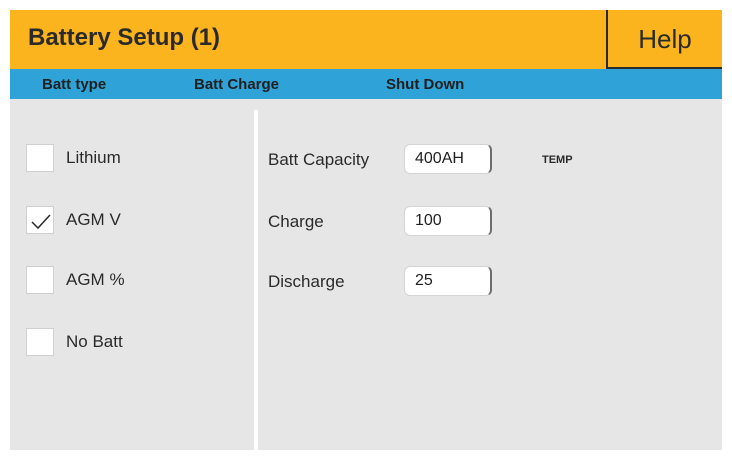 The width and height of the screenshot is (732, 459). I want to click on tab-batt-type: Batt type, so click(74, 84).